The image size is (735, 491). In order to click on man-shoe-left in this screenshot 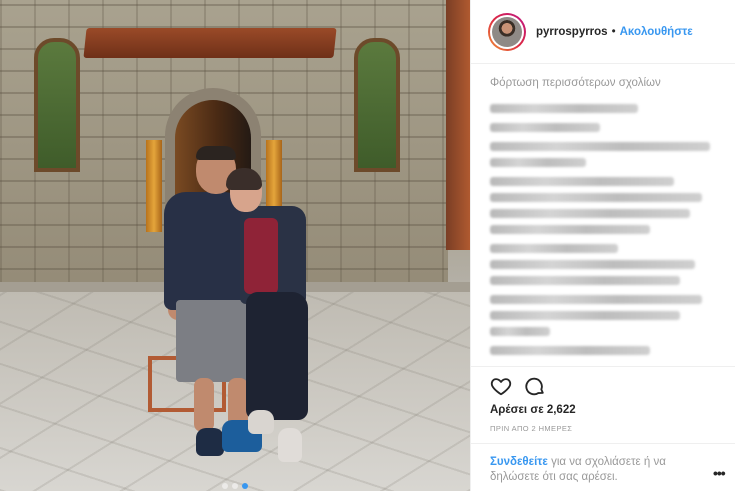, I will do `click(210, 442)`.